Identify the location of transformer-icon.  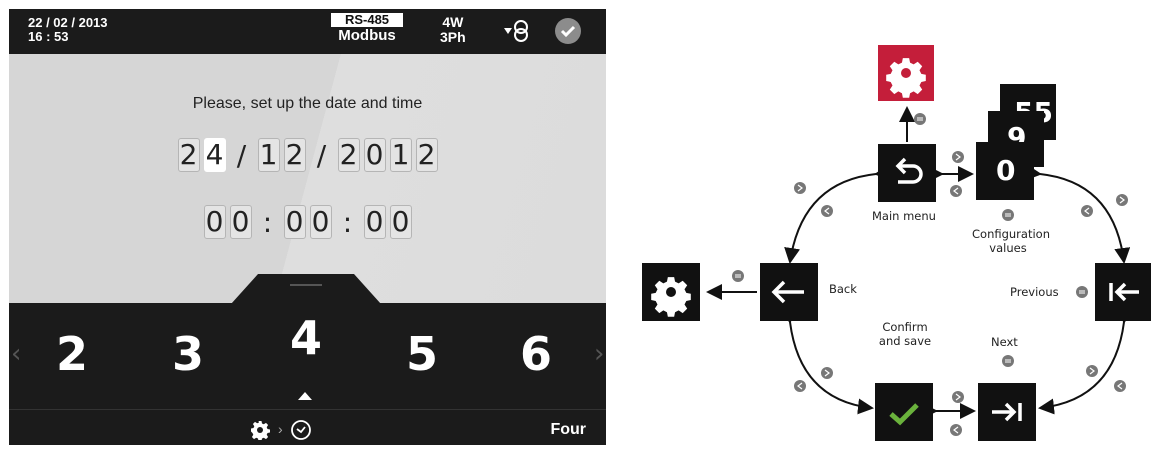
(516, 31).